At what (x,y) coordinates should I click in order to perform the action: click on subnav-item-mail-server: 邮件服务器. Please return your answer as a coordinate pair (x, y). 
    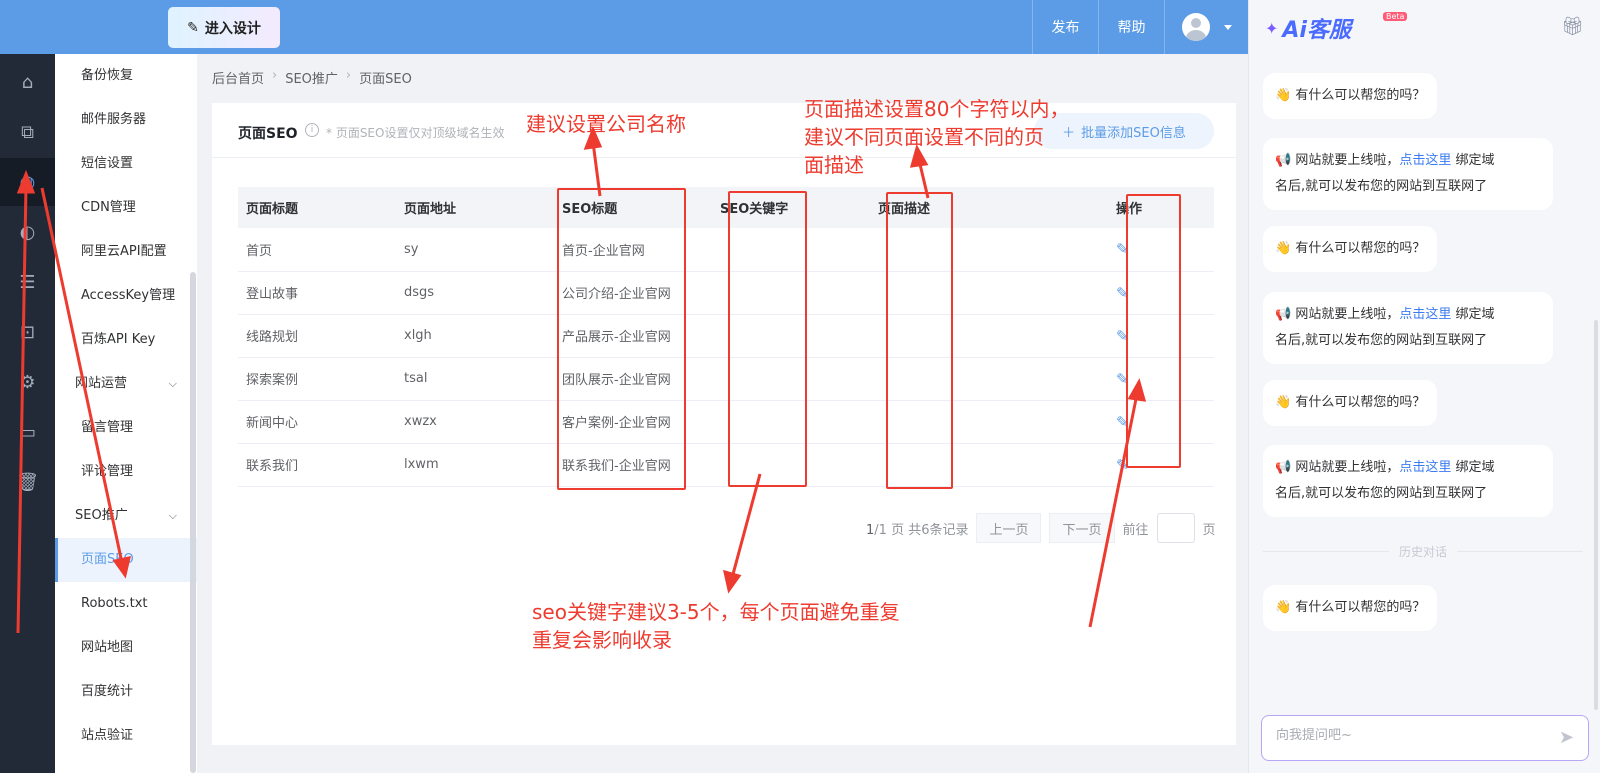
    Looking at the image, I should click on (126, 120).